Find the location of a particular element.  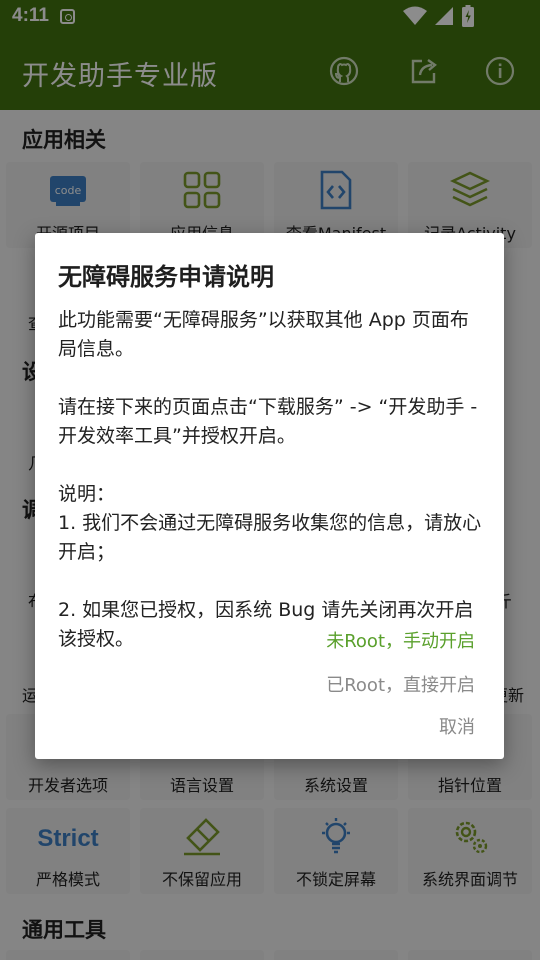

cancel-button: 取消 is located at coordinates (457, 726).